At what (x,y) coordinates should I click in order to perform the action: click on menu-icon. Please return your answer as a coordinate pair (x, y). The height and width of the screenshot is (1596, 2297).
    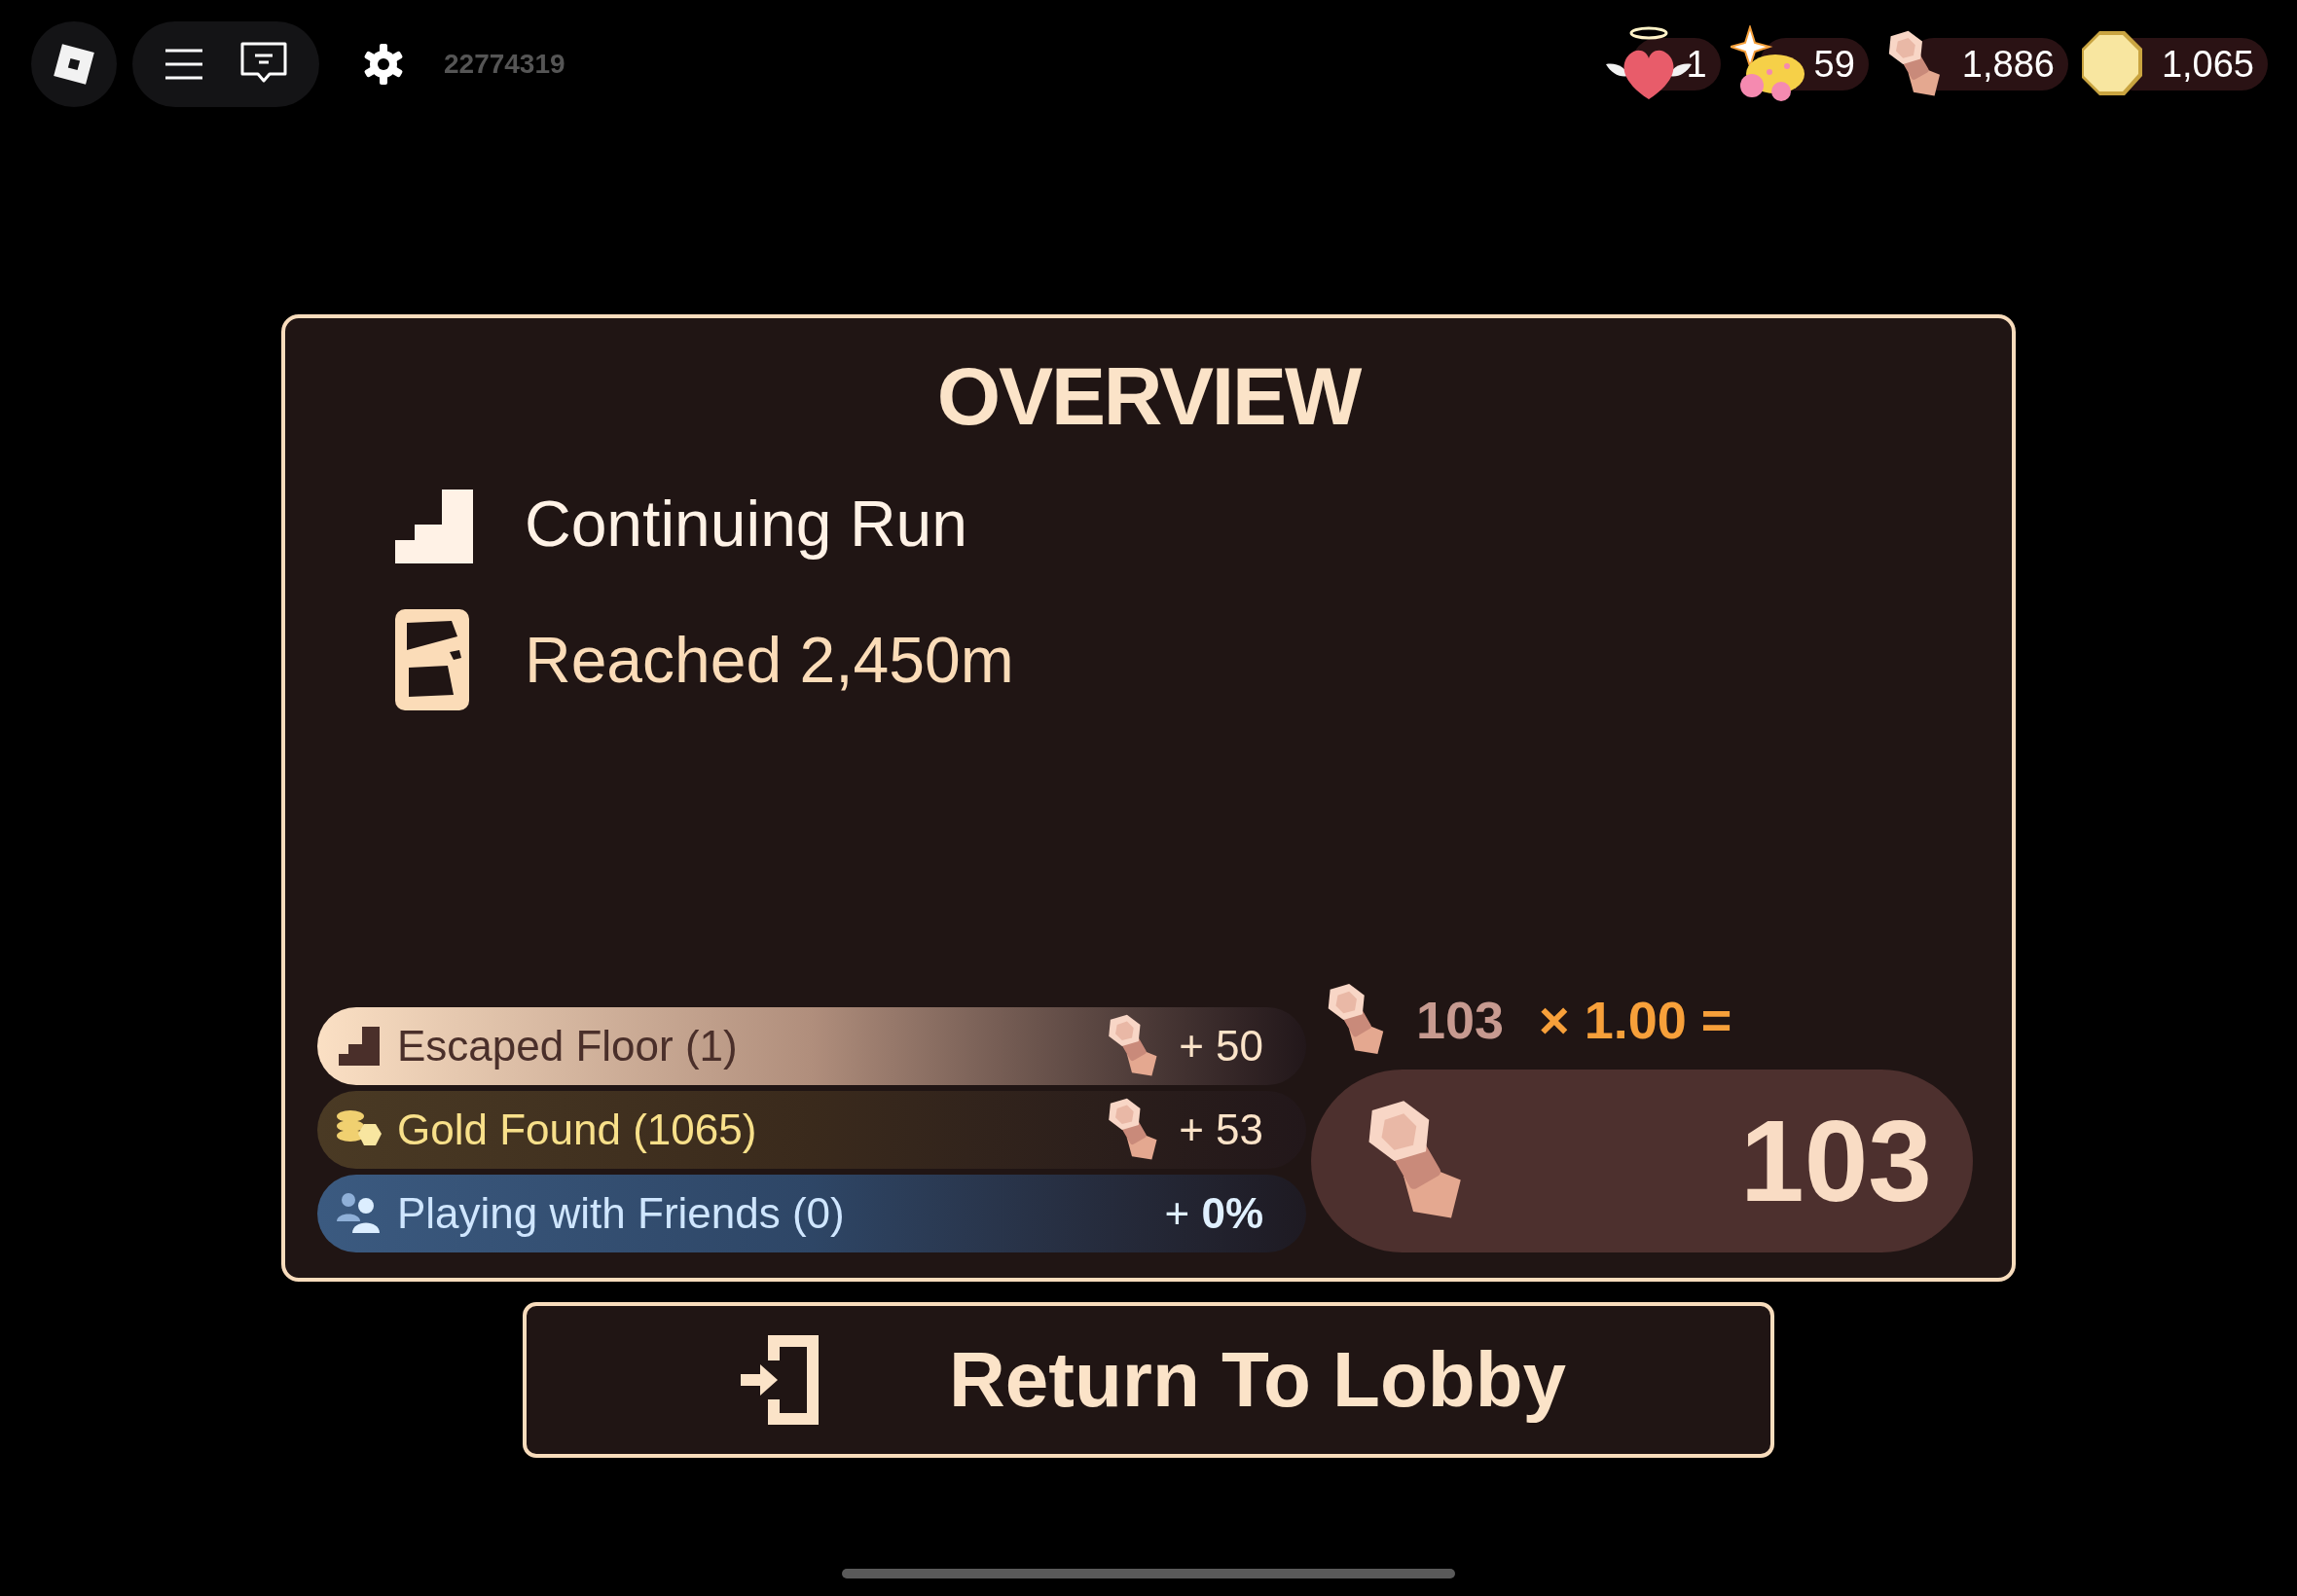
    Looking at the image, I should click on (184, 64).